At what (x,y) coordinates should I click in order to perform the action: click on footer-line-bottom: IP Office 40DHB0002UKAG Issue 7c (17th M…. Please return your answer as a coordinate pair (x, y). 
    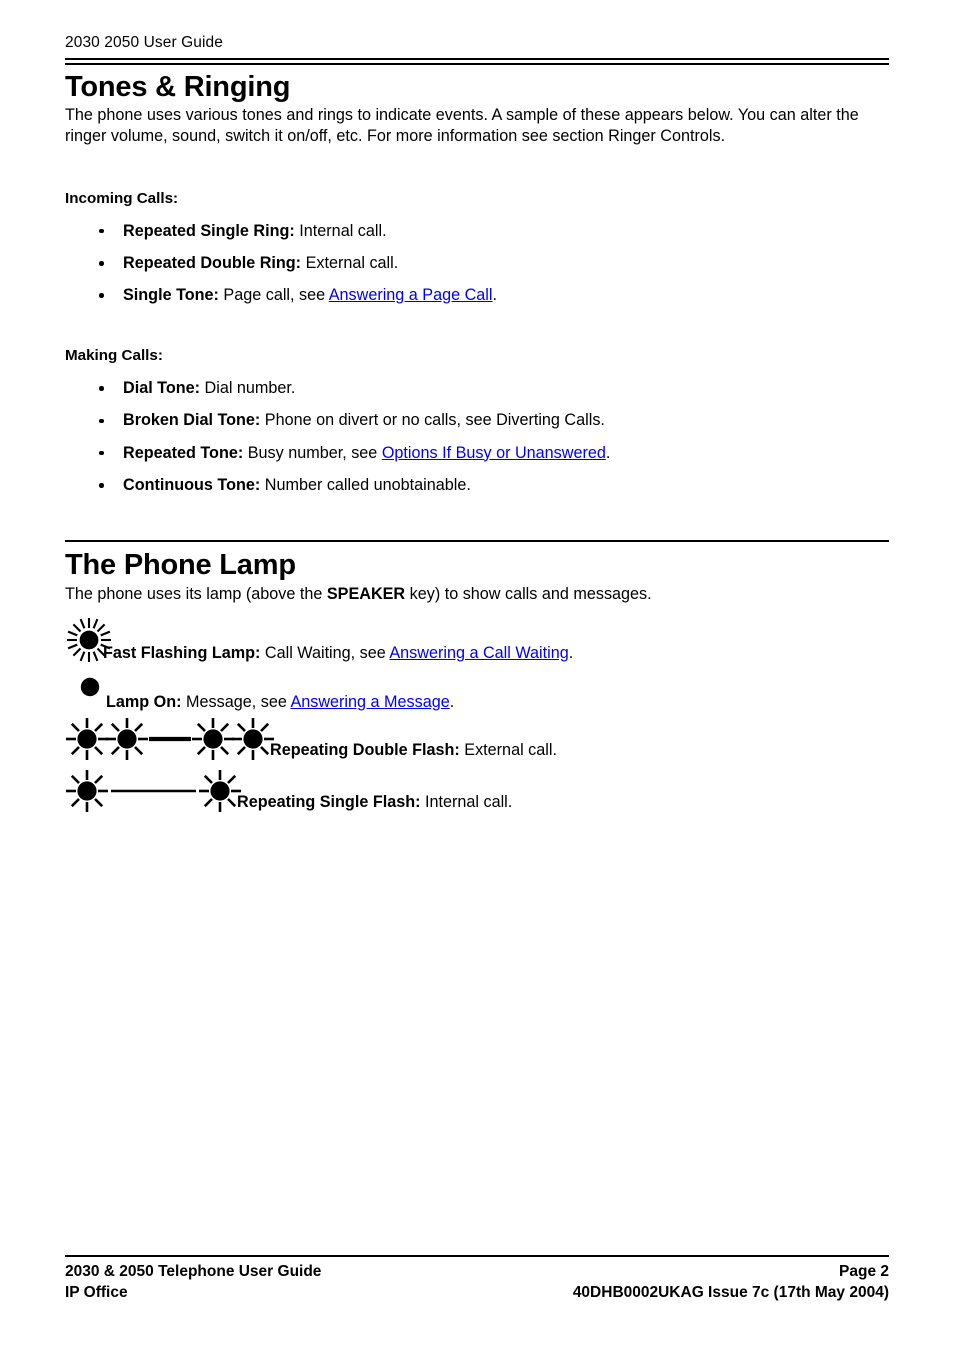
    Looking at the image, I should click on (477, 1292).